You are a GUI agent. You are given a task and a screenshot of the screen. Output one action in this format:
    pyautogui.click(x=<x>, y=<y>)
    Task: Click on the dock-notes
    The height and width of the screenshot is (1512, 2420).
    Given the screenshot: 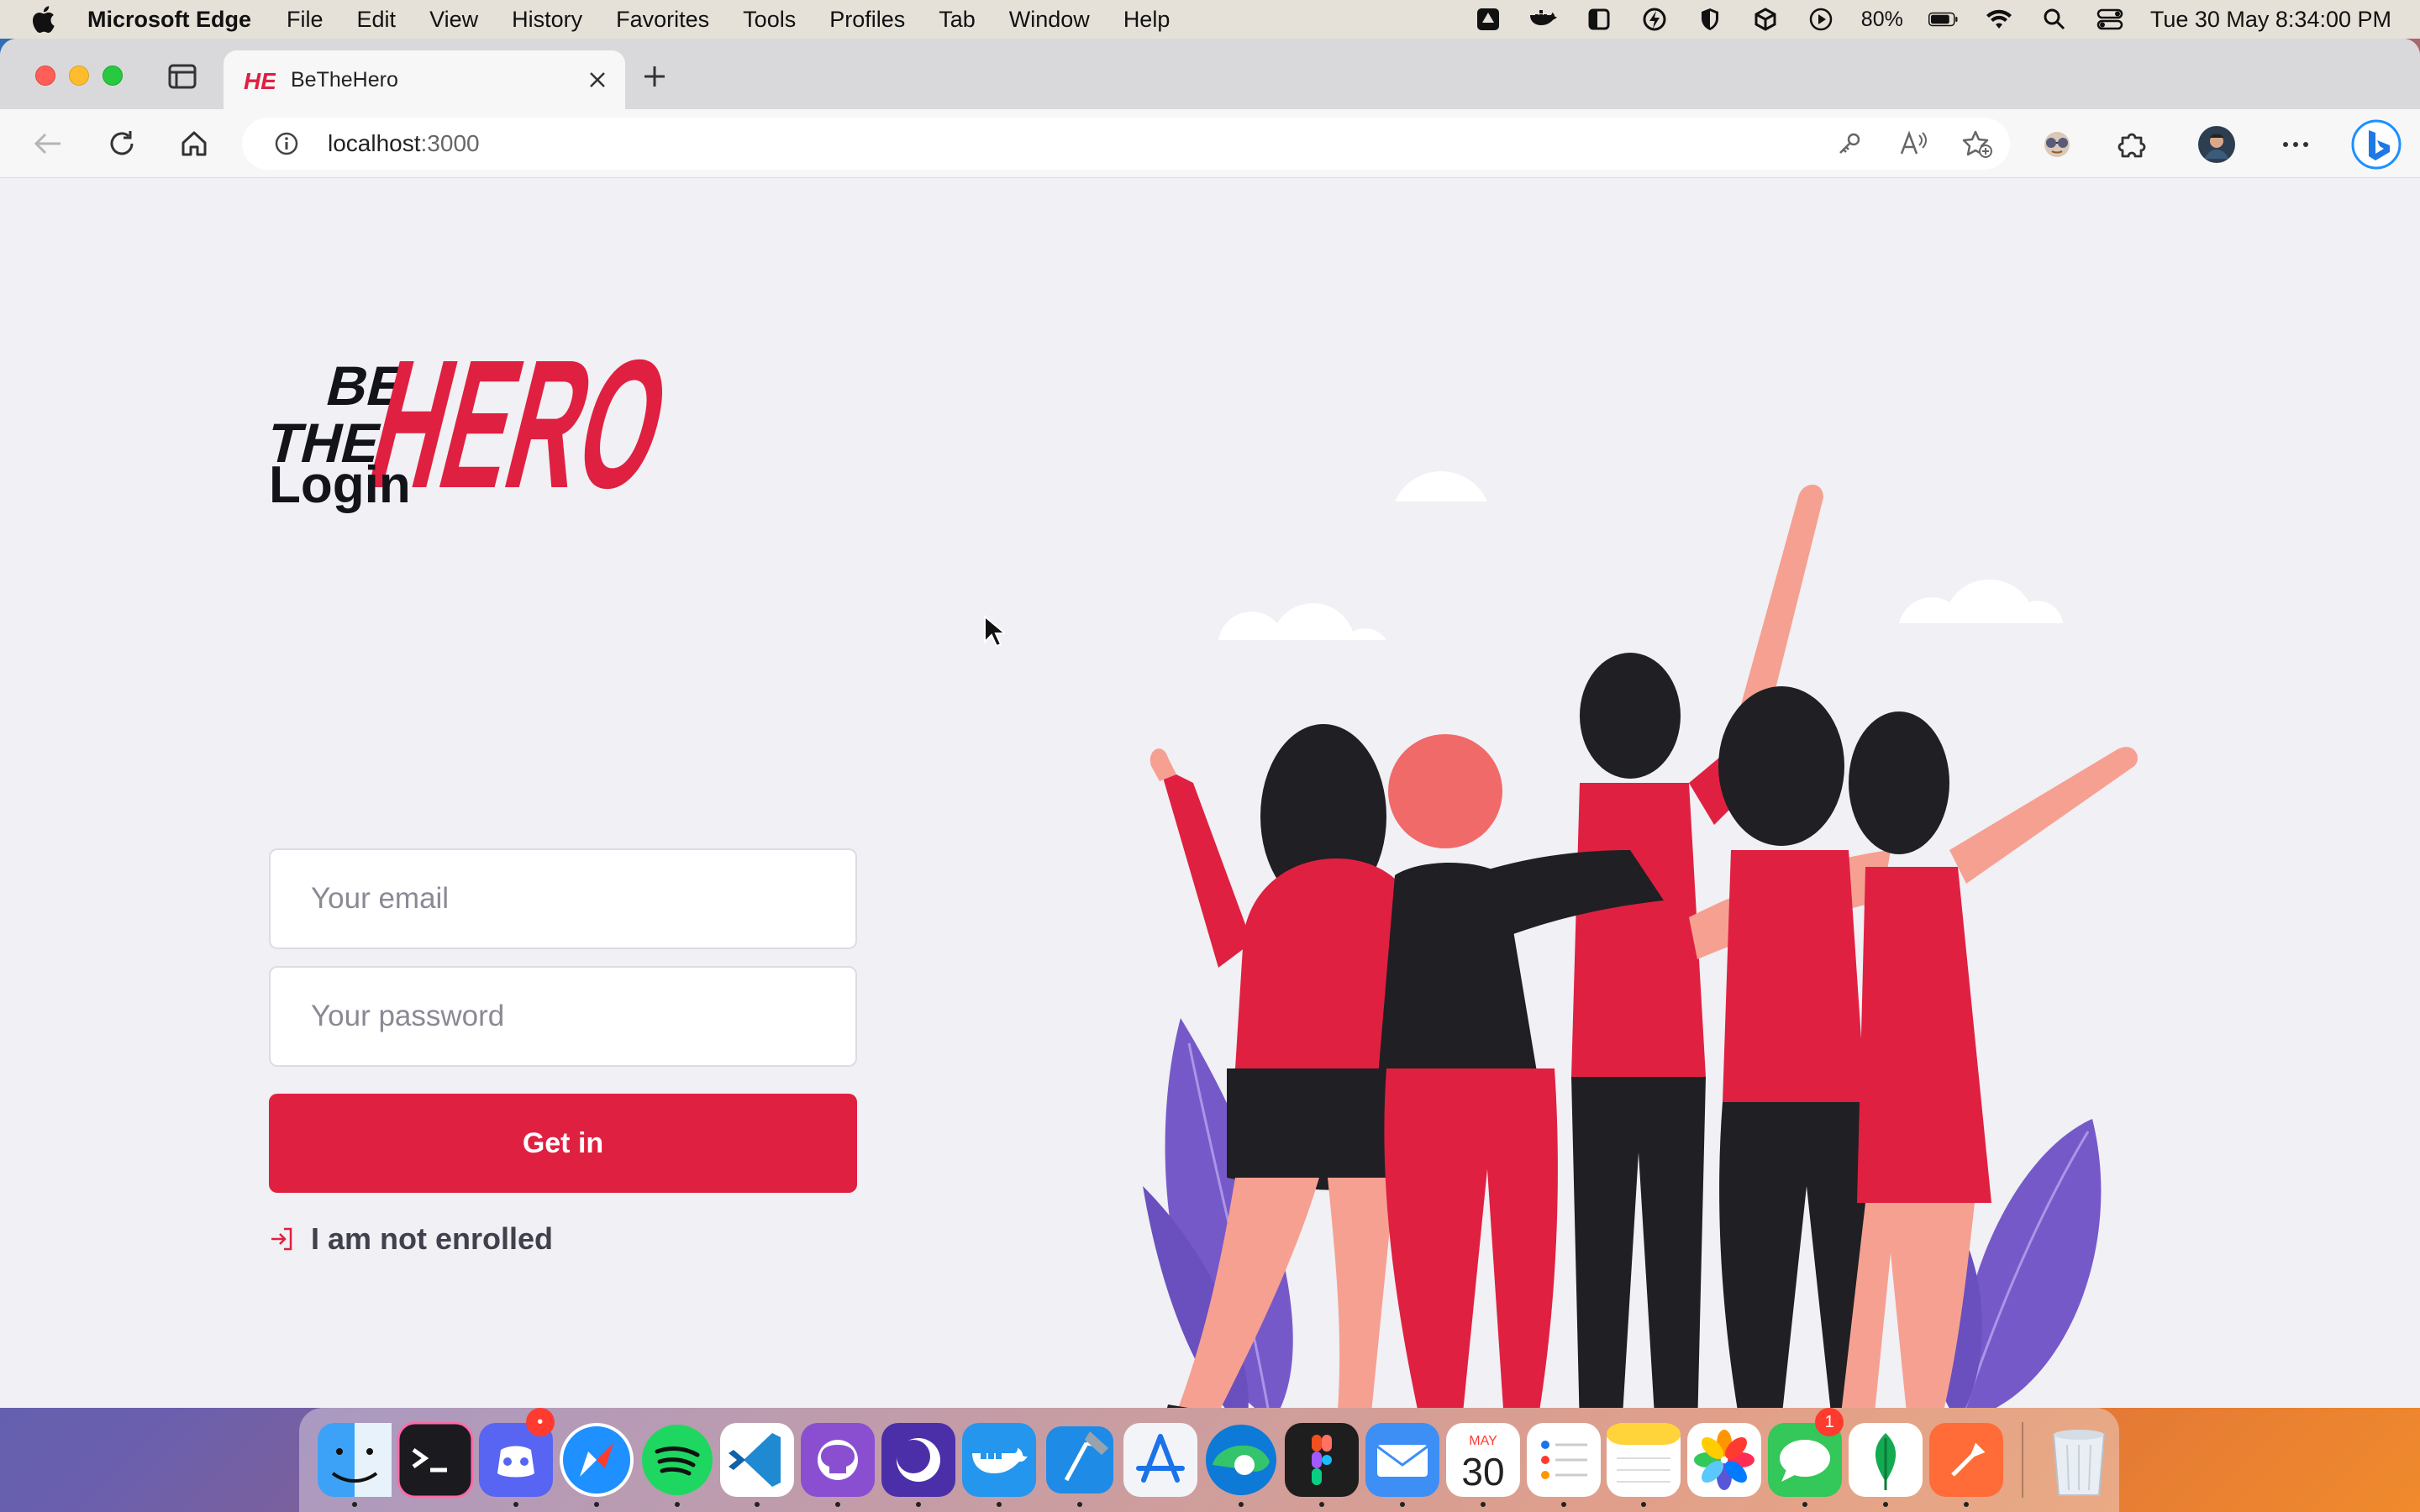 What is the action you would take?
    pyautogui.click(x=1645, y=1460)
    